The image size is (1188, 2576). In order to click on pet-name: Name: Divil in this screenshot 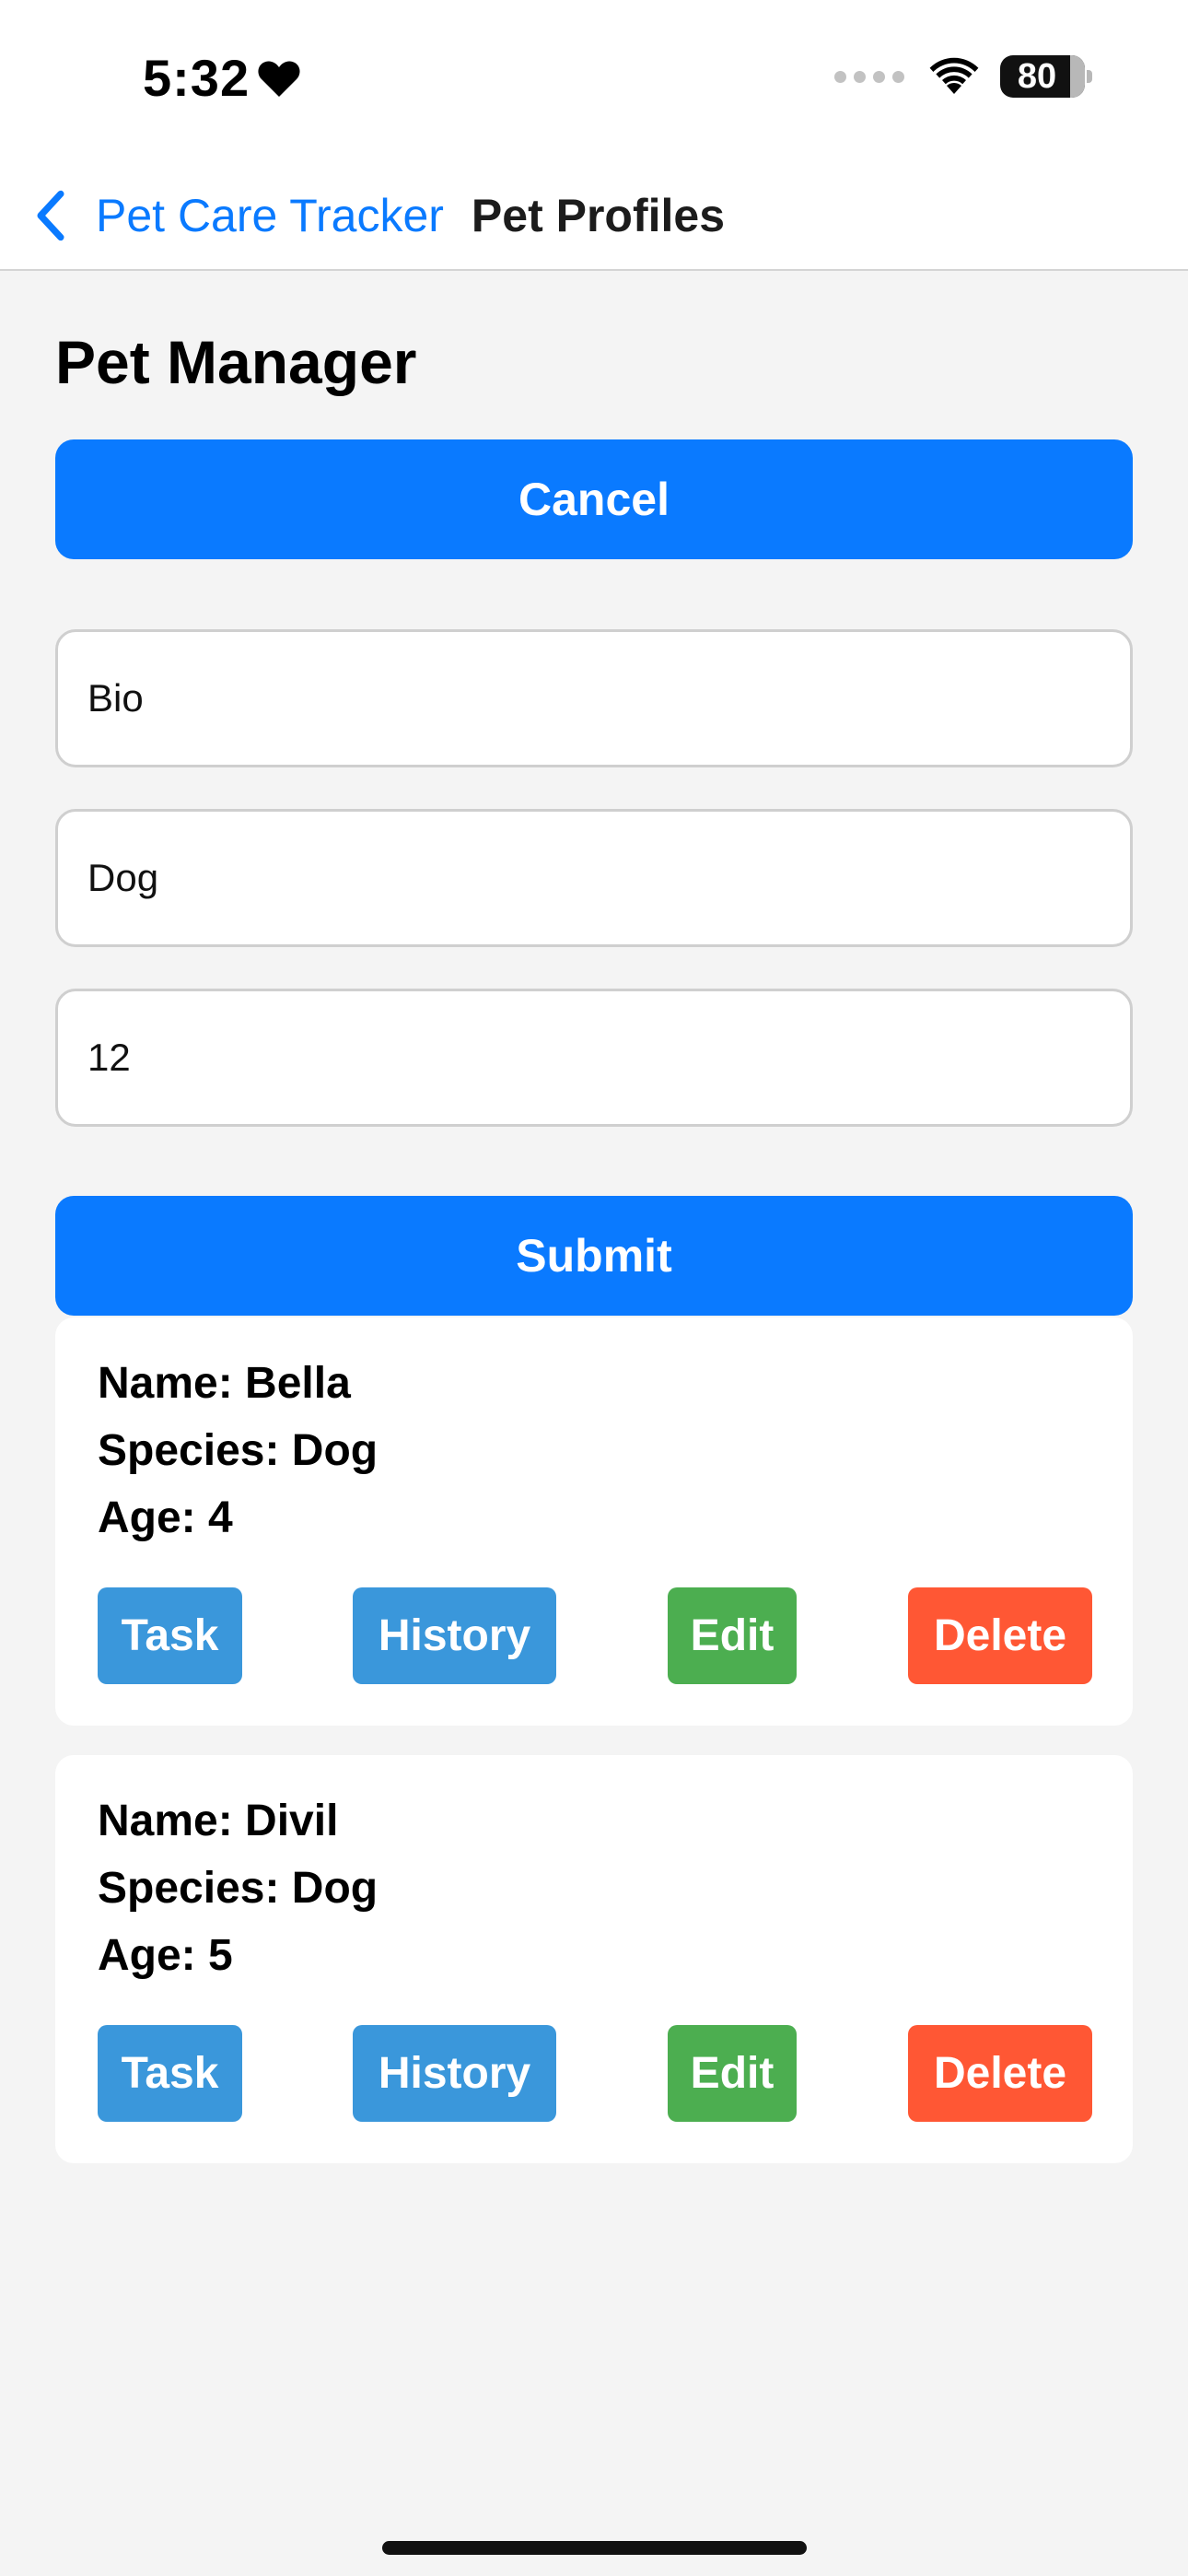, I will do `click(218, 1821)`.